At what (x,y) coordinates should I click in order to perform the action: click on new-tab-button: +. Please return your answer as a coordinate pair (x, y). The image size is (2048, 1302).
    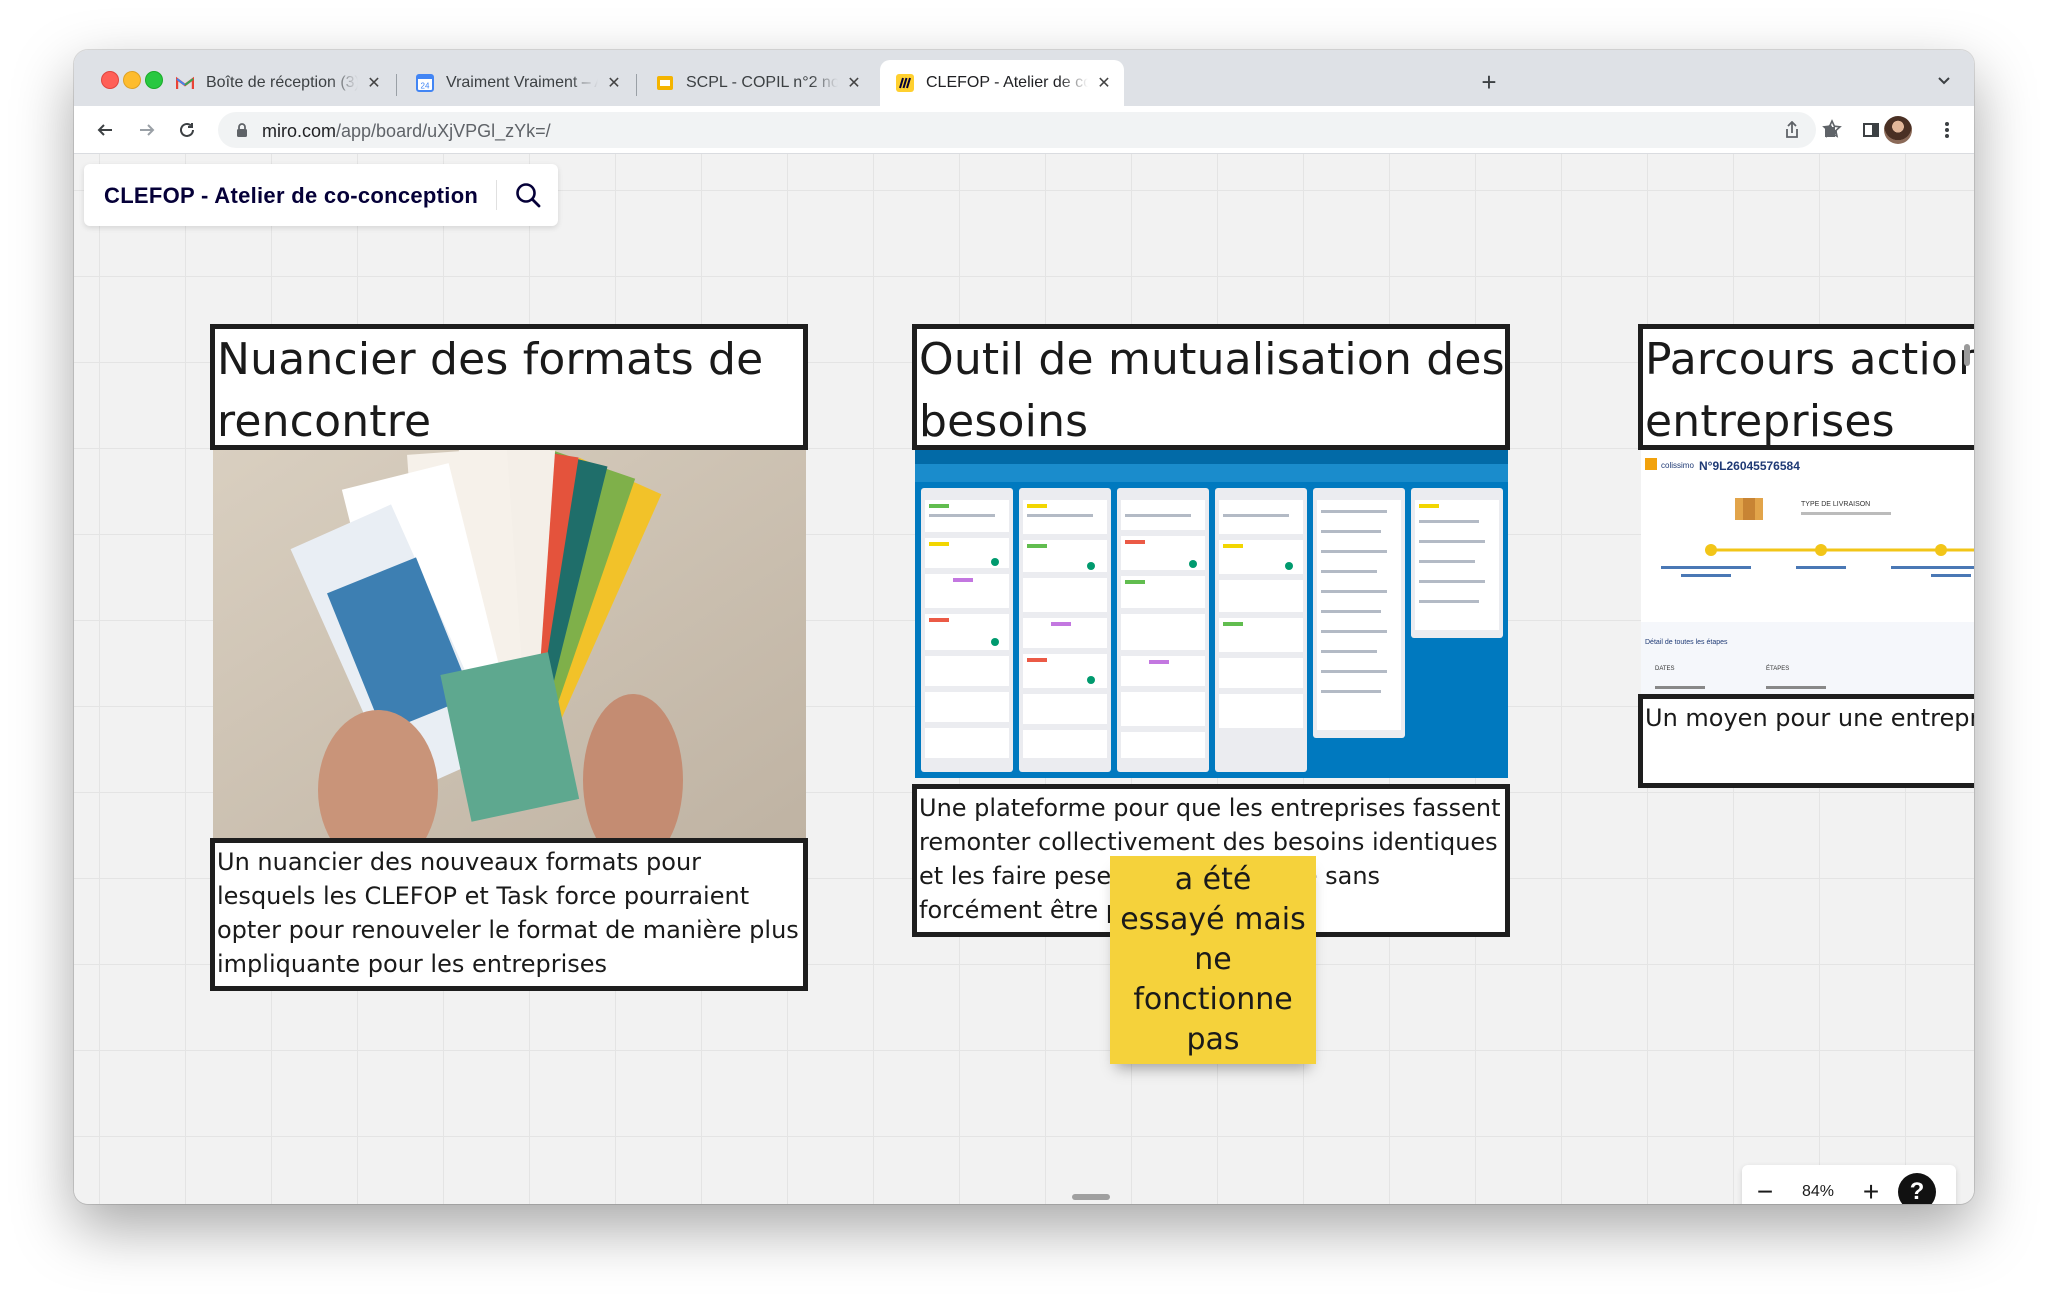
    Looking at the image, I should click on (1489, 83).